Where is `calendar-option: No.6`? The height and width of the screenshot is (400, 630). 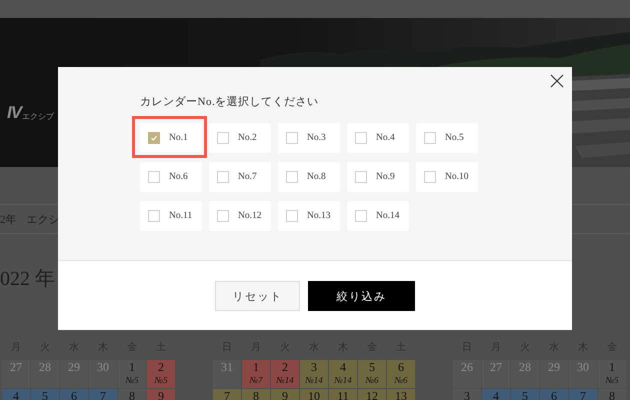 calendar-option: No.6 is located at coordinates (171, 177).